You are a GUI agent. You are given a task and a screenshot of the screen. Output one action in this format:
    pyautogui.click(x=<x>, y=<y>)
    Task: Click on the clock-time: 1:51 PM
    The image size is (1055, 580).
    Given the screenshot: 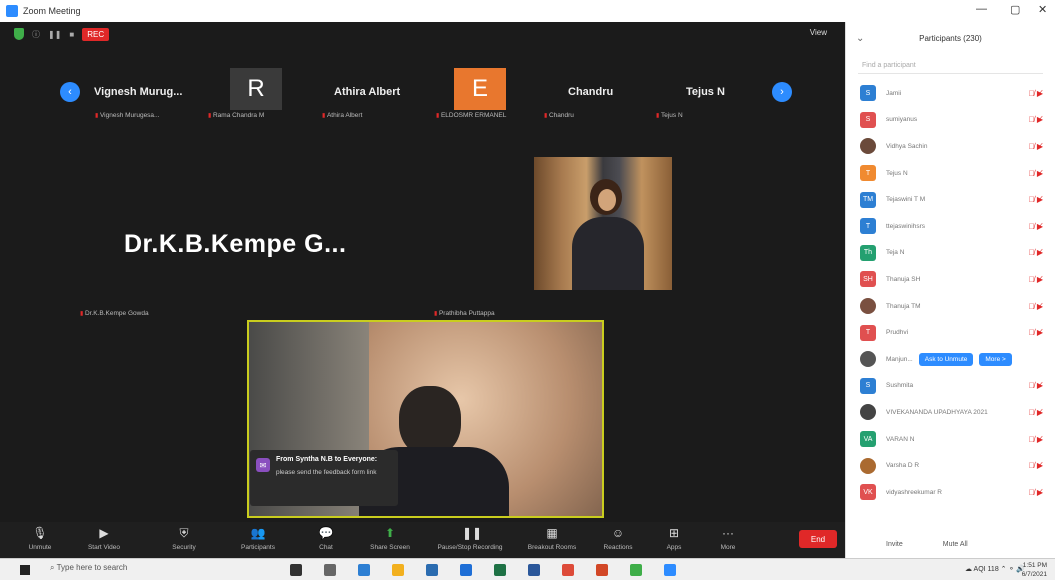 What is the action you would take?
    pyautogui.click(x=1034, y=565)
    